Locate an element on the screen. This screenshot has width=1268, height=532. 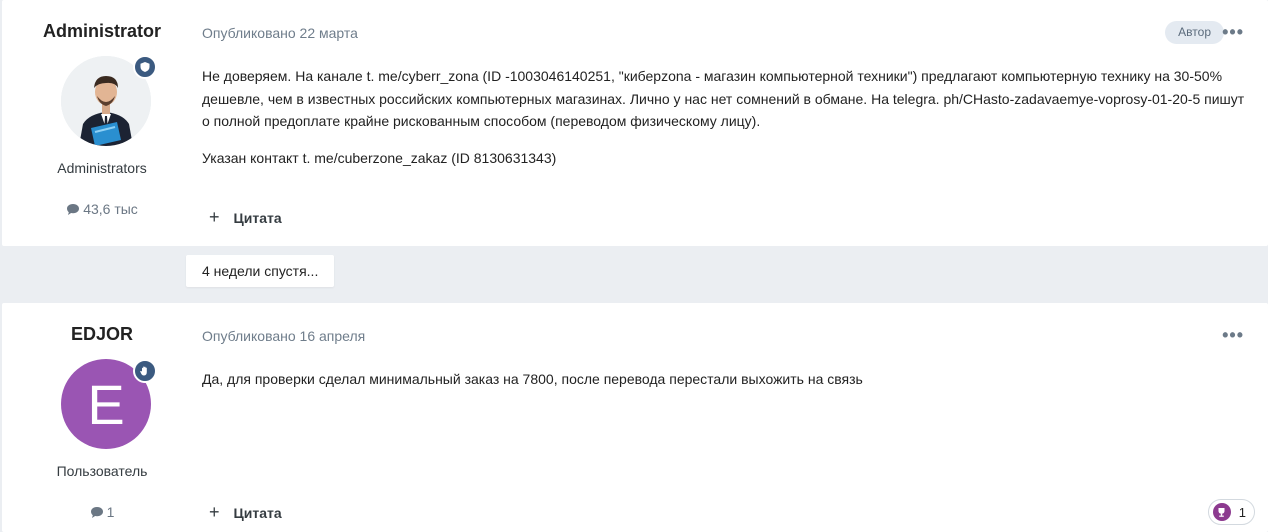
post-count-value: 43,6 тыс is located at coordinates (110, 209).